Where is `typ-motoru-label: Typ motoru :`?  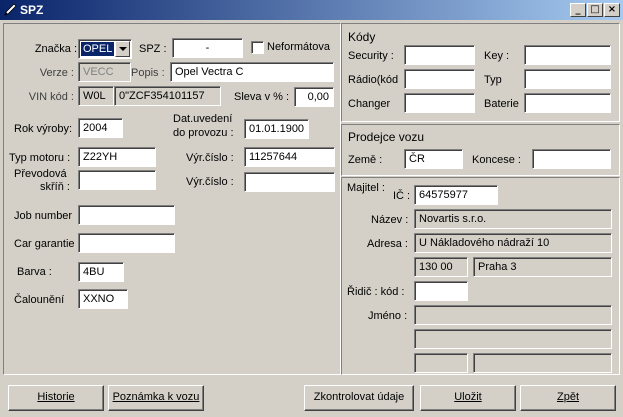 typ-motoru-label: Typ motoru : is located at coordinates (40, 158).